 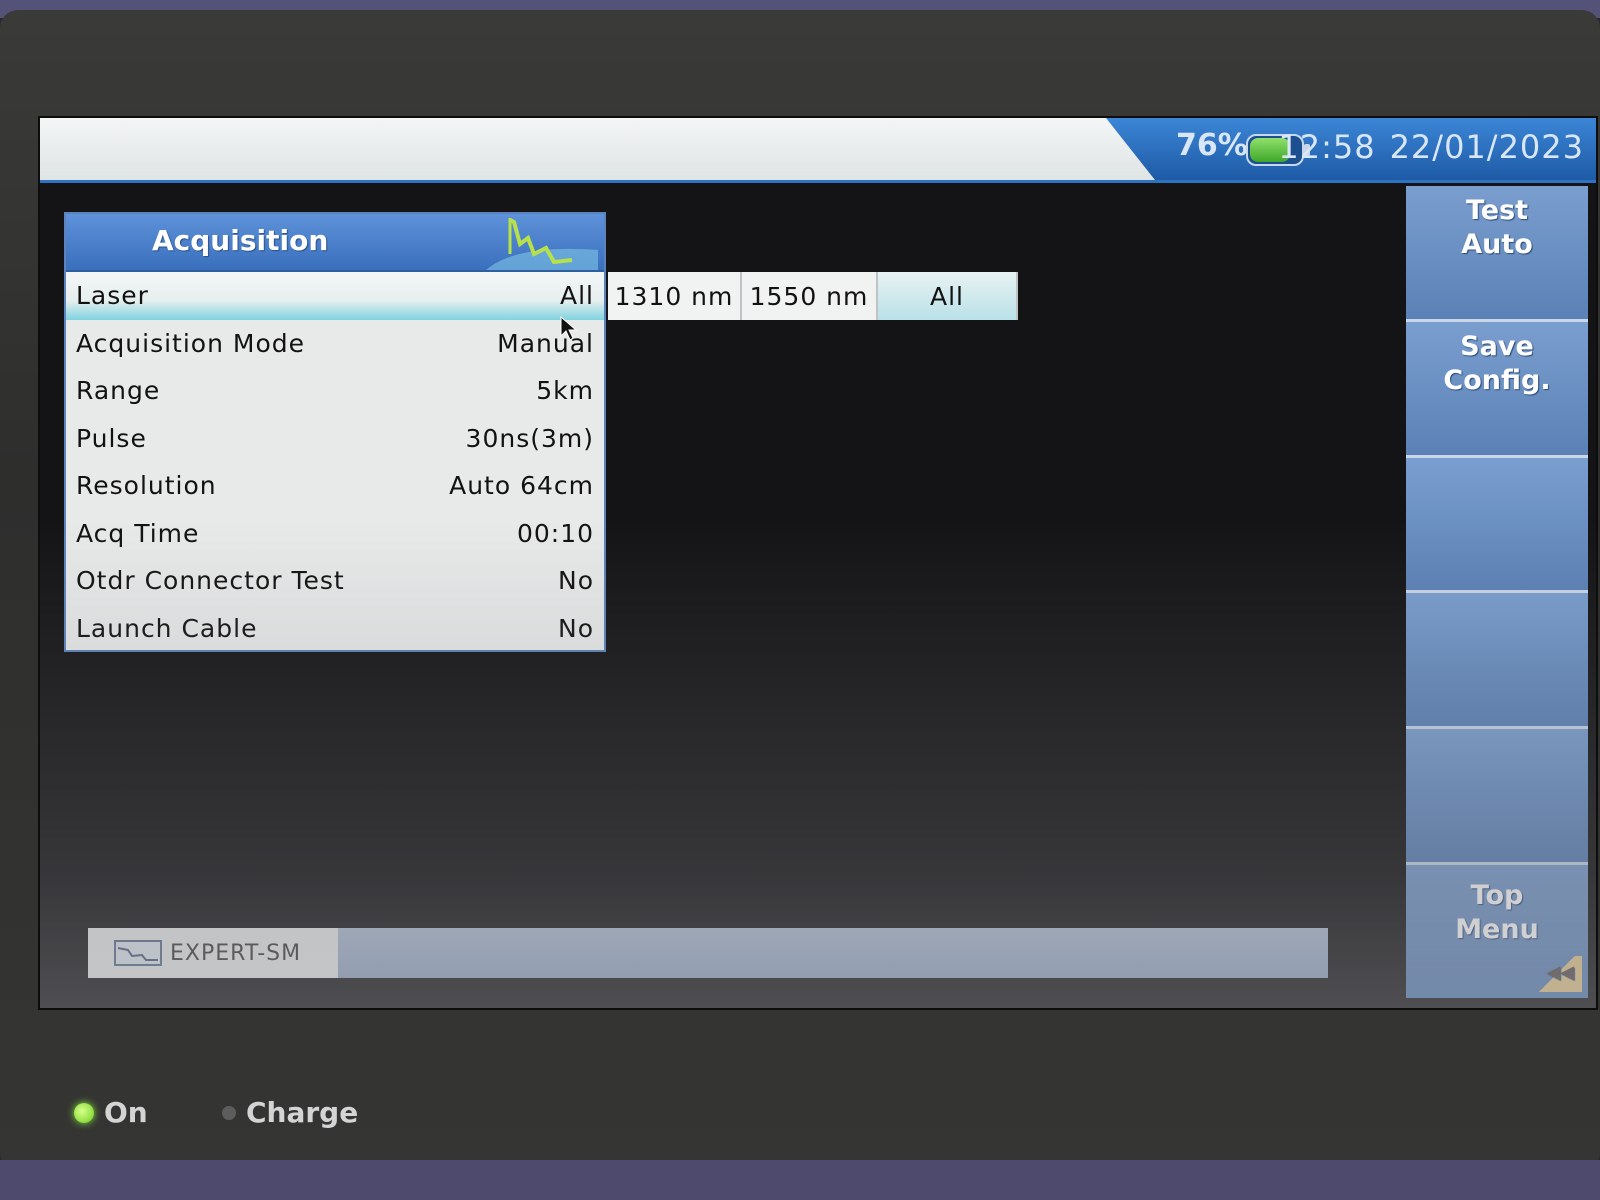 What do you see at coordinates (521, 486) in the screenshot?
I see `row-value: Auto 64cm` at bounding box center [521, 486].